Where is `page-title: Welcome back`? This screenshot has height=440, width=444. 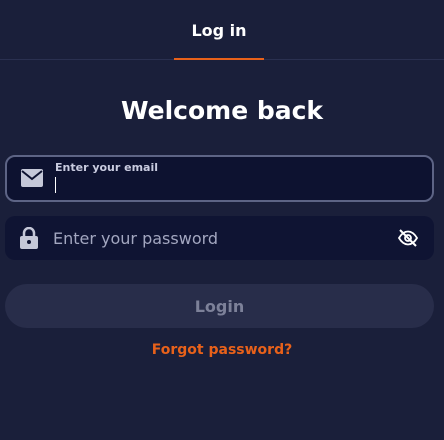
page-title: Welcome back is located at coordinates (222, 110).